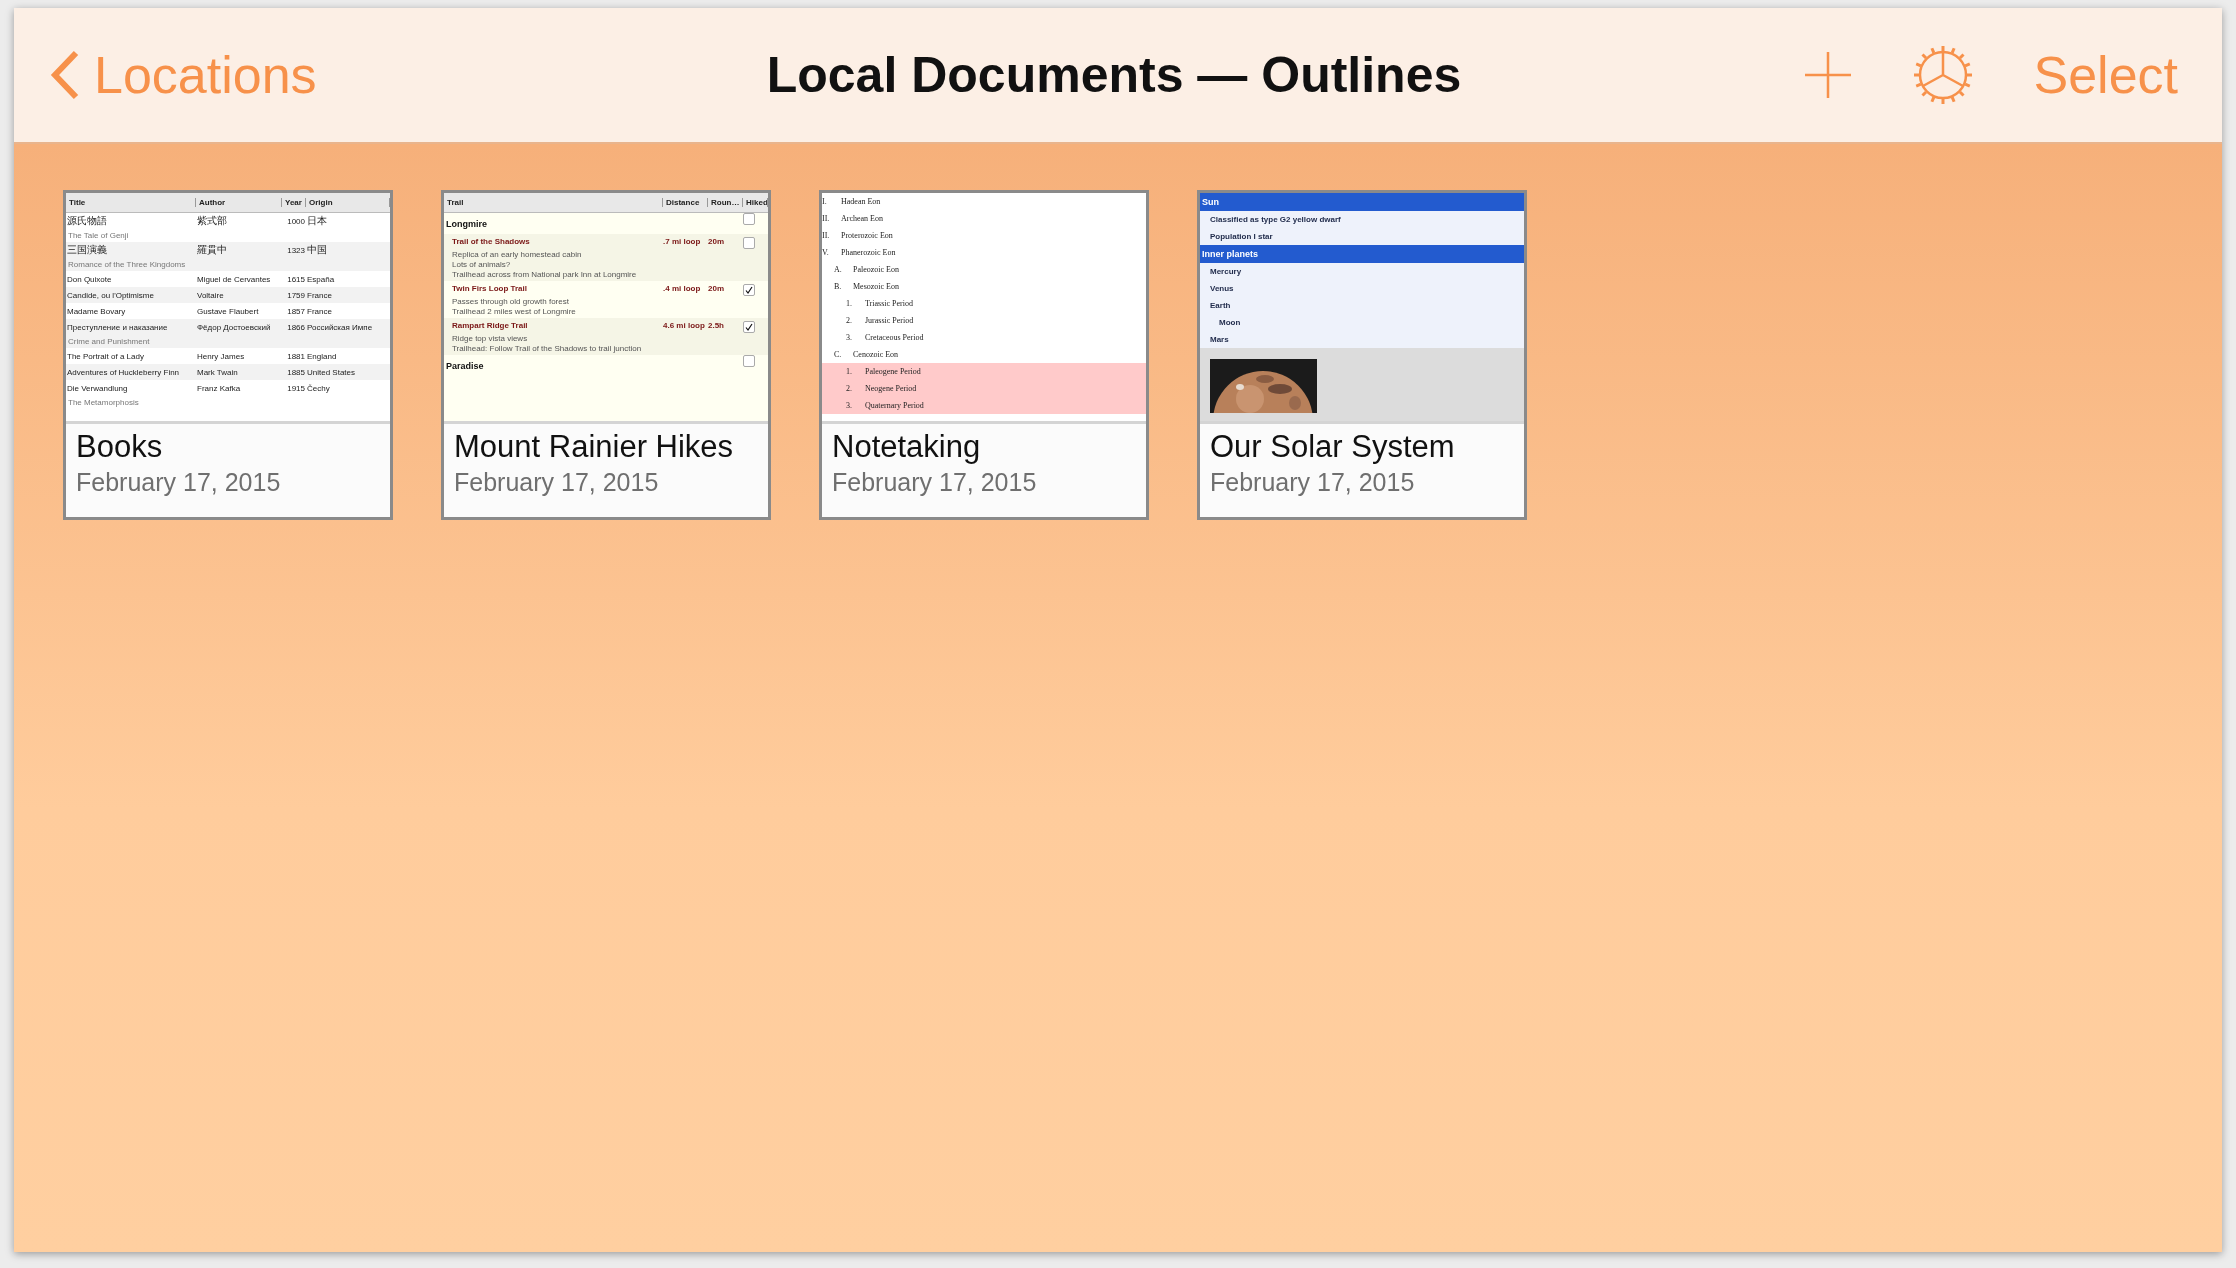 This screenshot has width=2236, height=1268. I want to click on table-cell-text: Don Quixote, so click(89, 279).